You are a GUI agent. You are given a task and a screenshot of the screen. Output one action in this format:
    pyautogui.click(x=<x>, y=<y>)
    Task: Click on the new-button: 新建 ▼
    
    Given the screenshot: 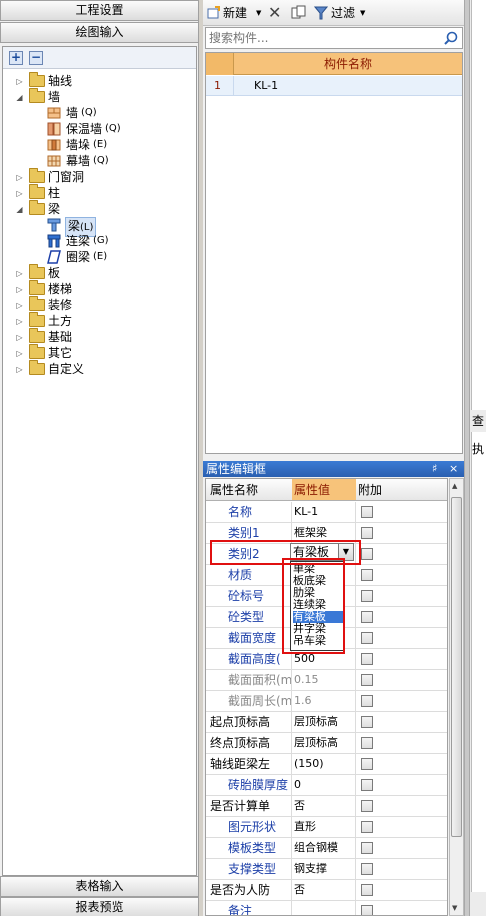 What is the action you would take?
    pyautogui.click(x=235, y=13)
    